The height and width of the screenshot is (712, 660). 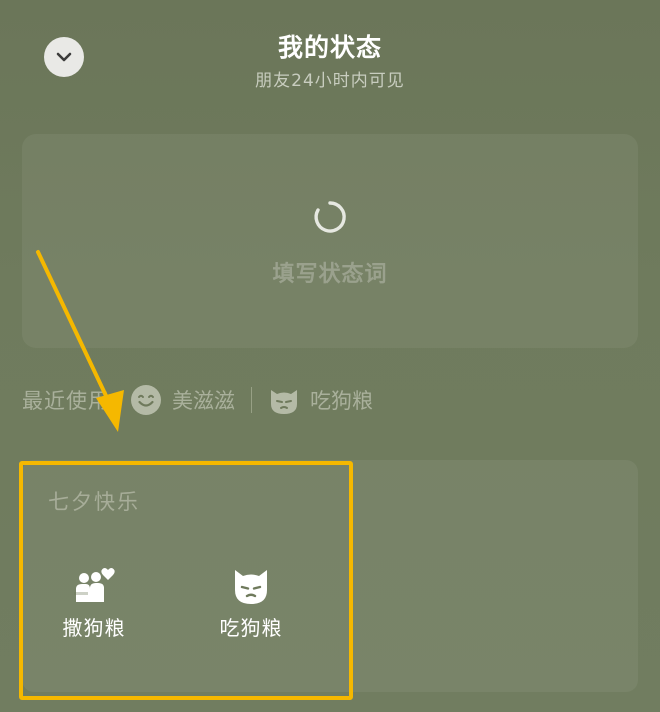 I want to click on option-chi-gouliang: 吃狗粮, so click(x=251, y=603).